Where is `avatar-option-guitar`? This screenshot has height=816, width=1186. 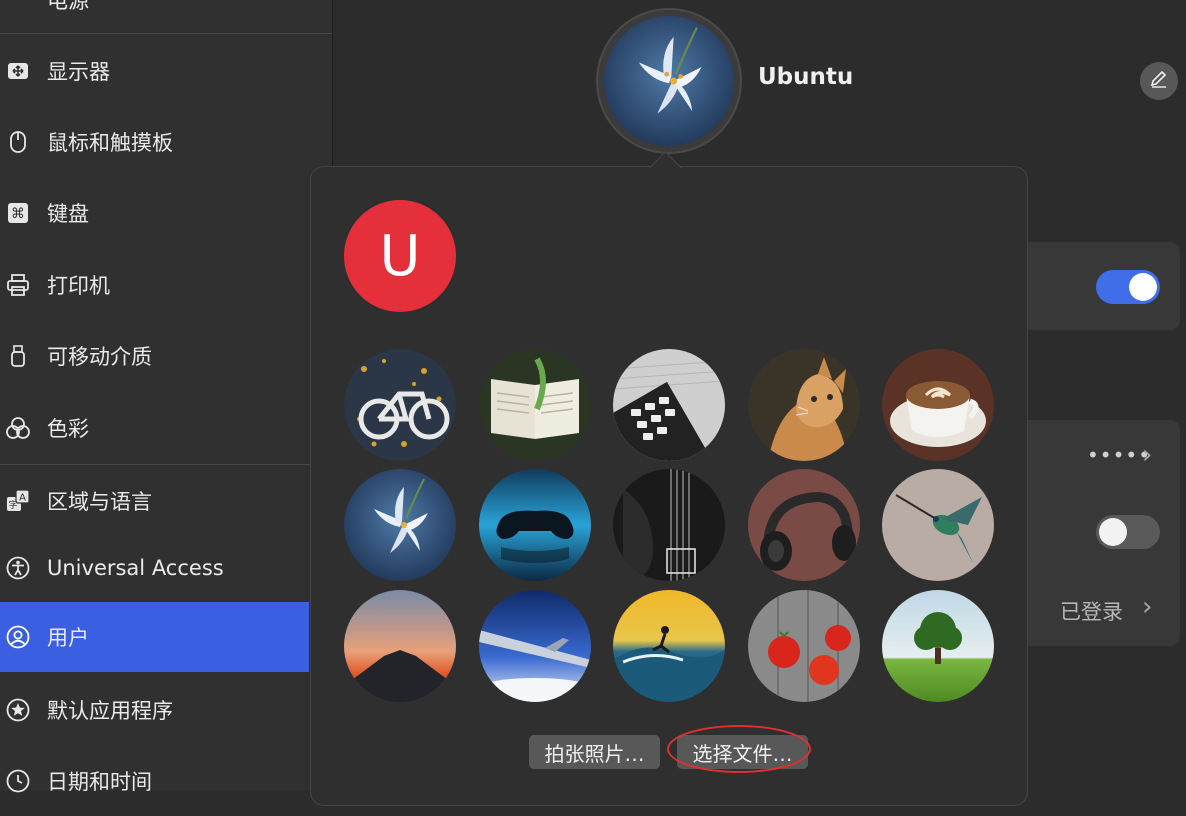
avatar-option-guitar is located at coordinates (669, 525).